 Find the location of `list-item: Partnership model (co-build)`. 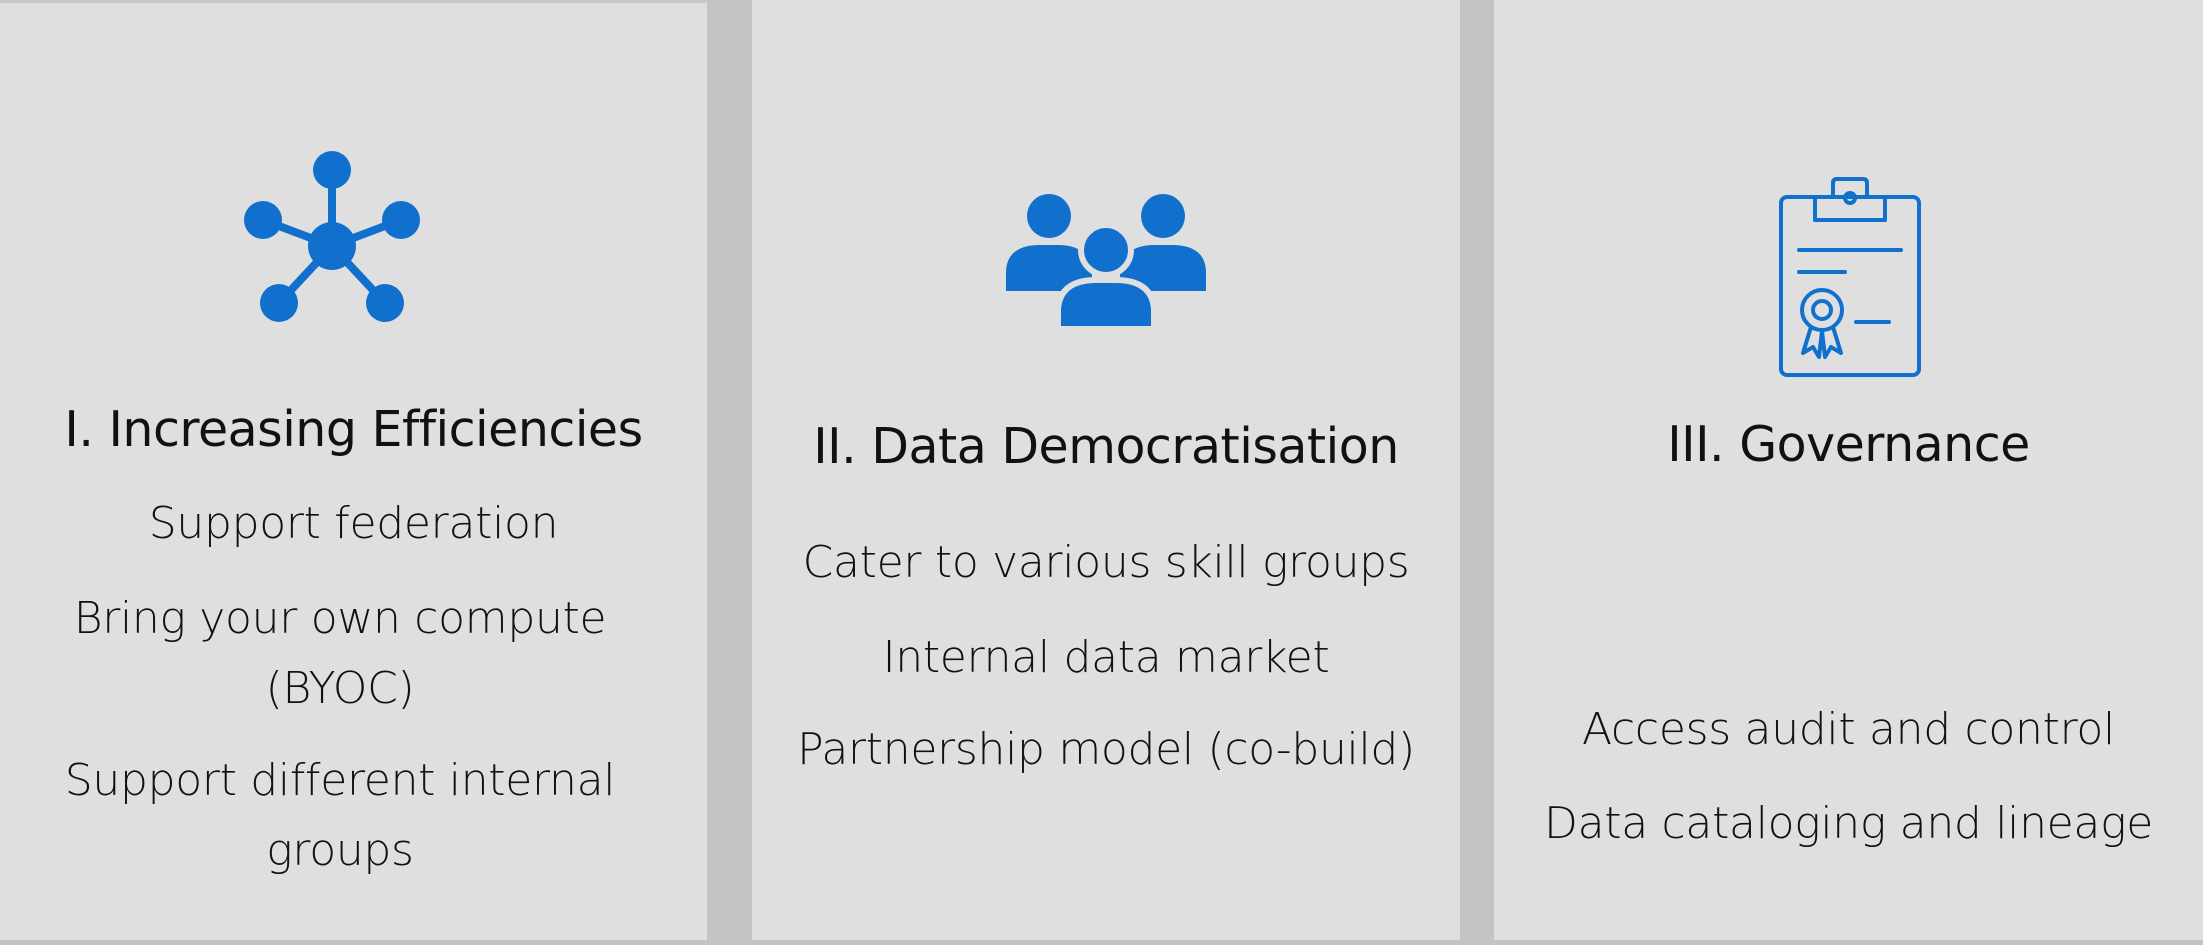

list-item: Partnership model (co-build) is located at coordinates (1106, 749).